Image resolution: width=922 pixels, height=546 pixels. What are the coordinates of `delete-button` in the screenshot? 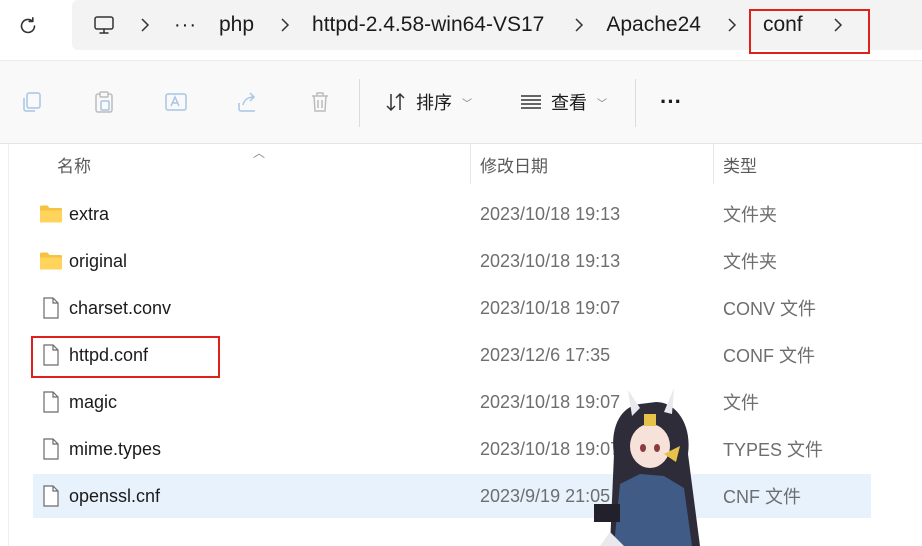 It's located at (320, 102).